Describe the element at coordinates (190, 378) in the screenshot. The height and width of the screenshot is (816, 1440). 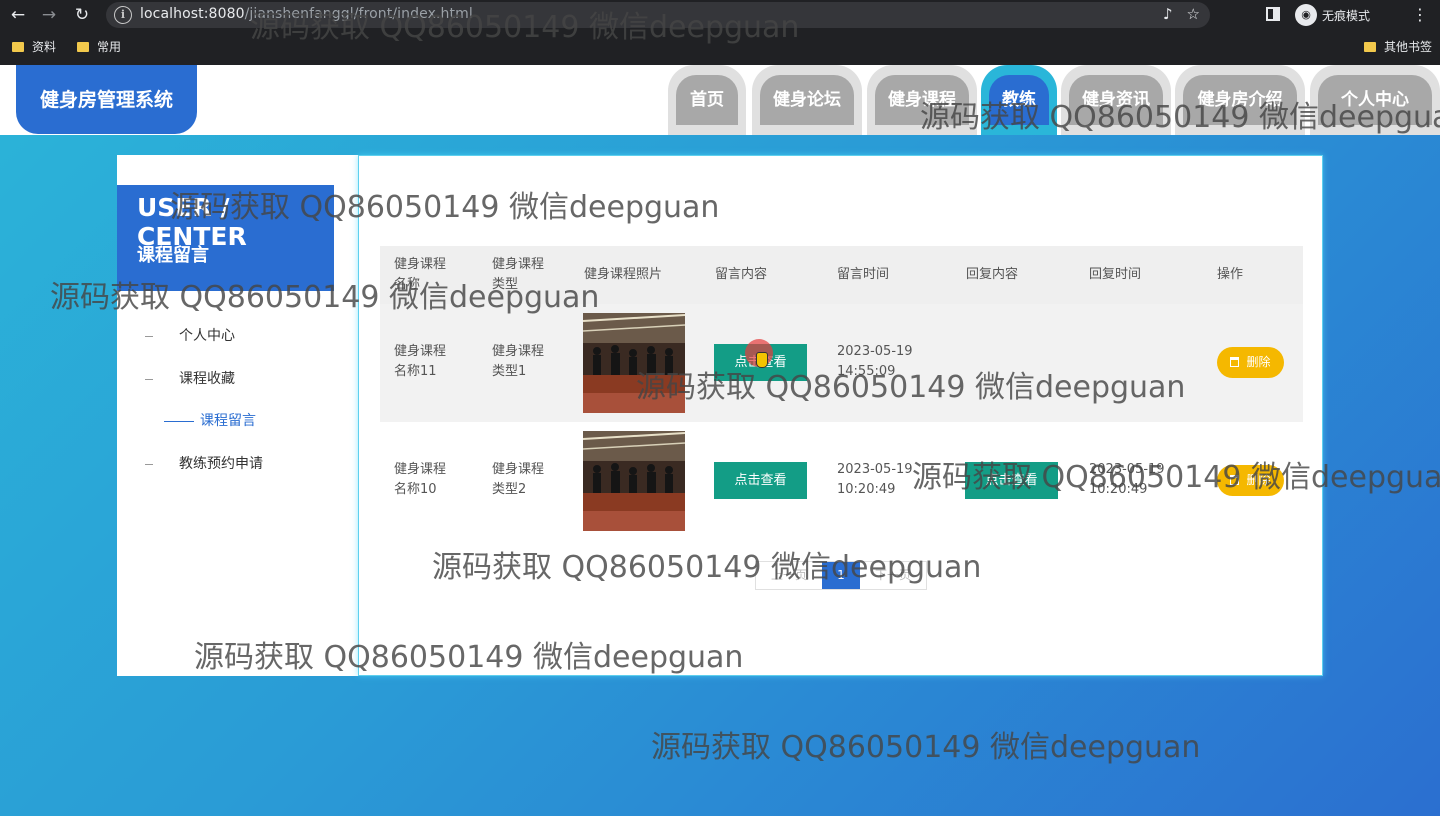
I see `sidebar-item-course-favorites: 课程收藏` at that location.